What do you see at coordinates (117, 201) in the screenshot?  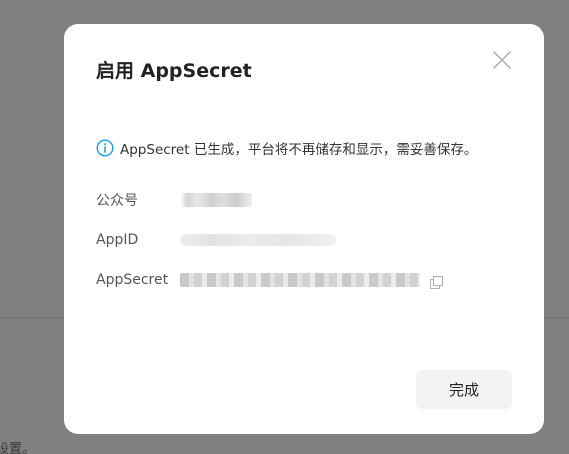 I see `field-label-account: 公众号` at bounding box center [117, 201].